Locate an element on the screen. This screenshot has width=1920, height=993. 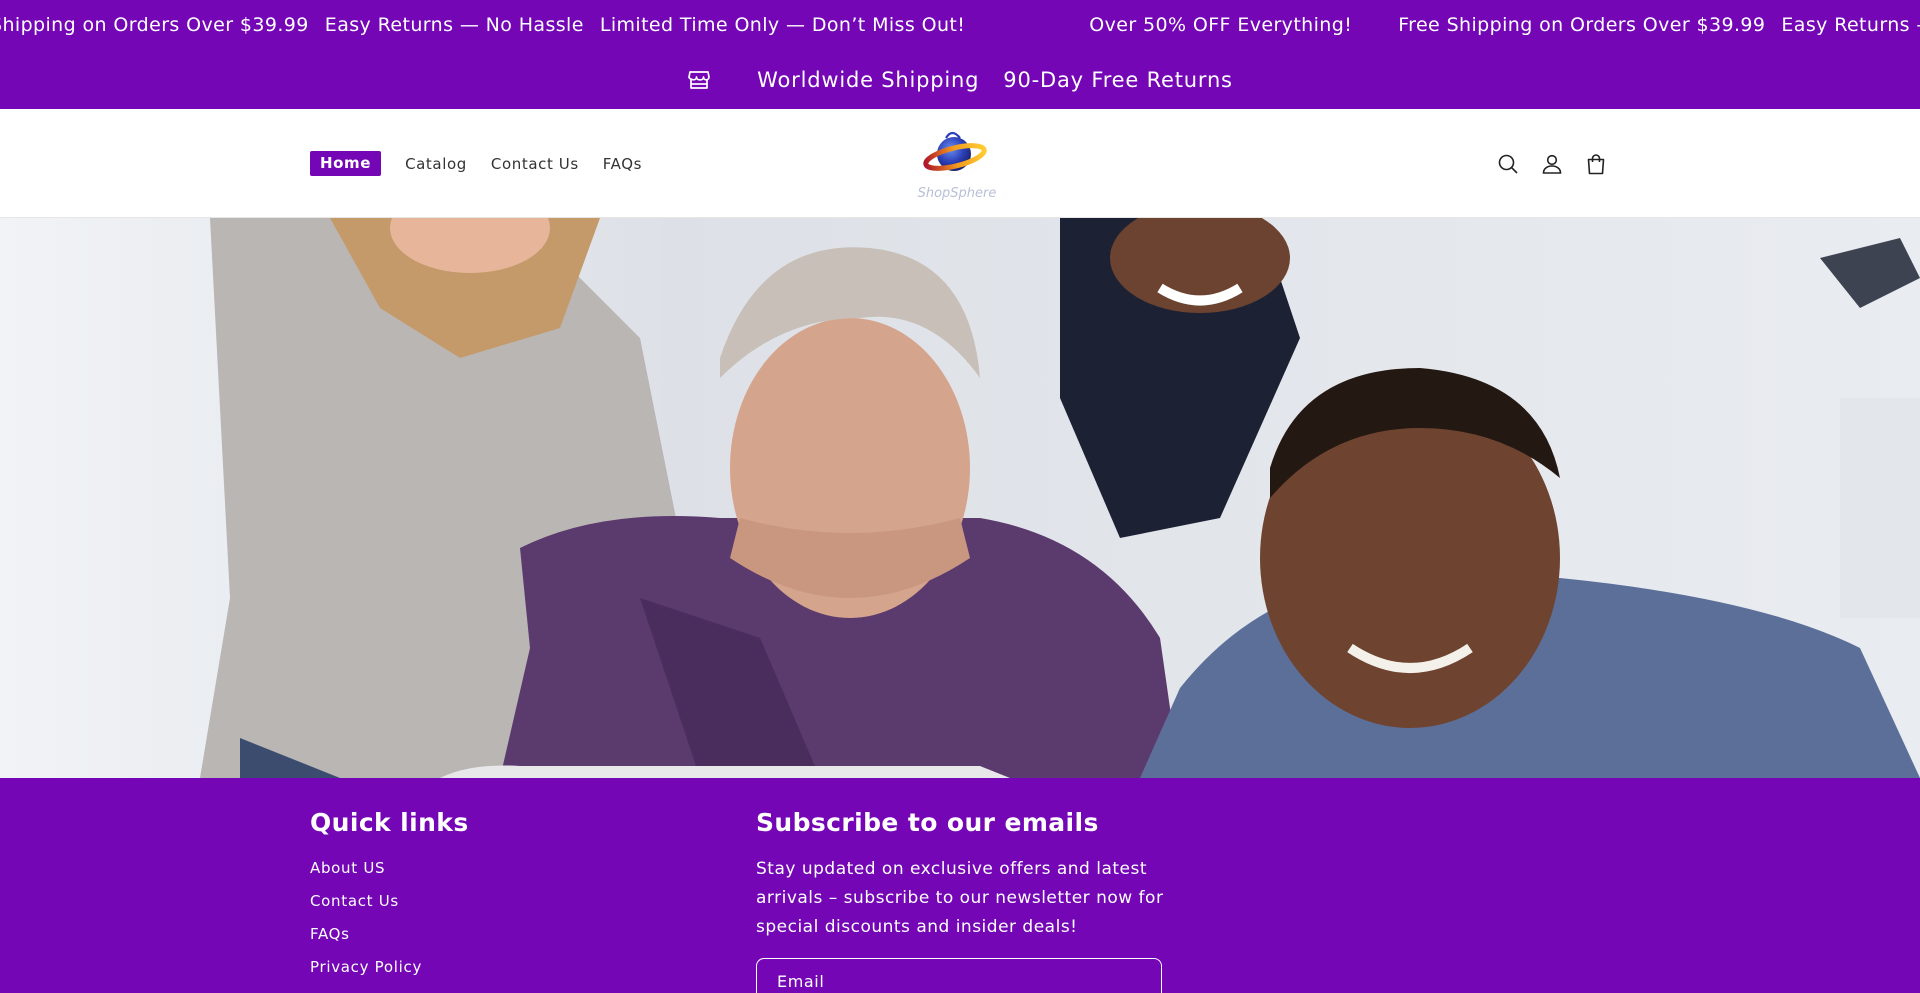
email-field-wrapper is located at coordinates (959, 975).